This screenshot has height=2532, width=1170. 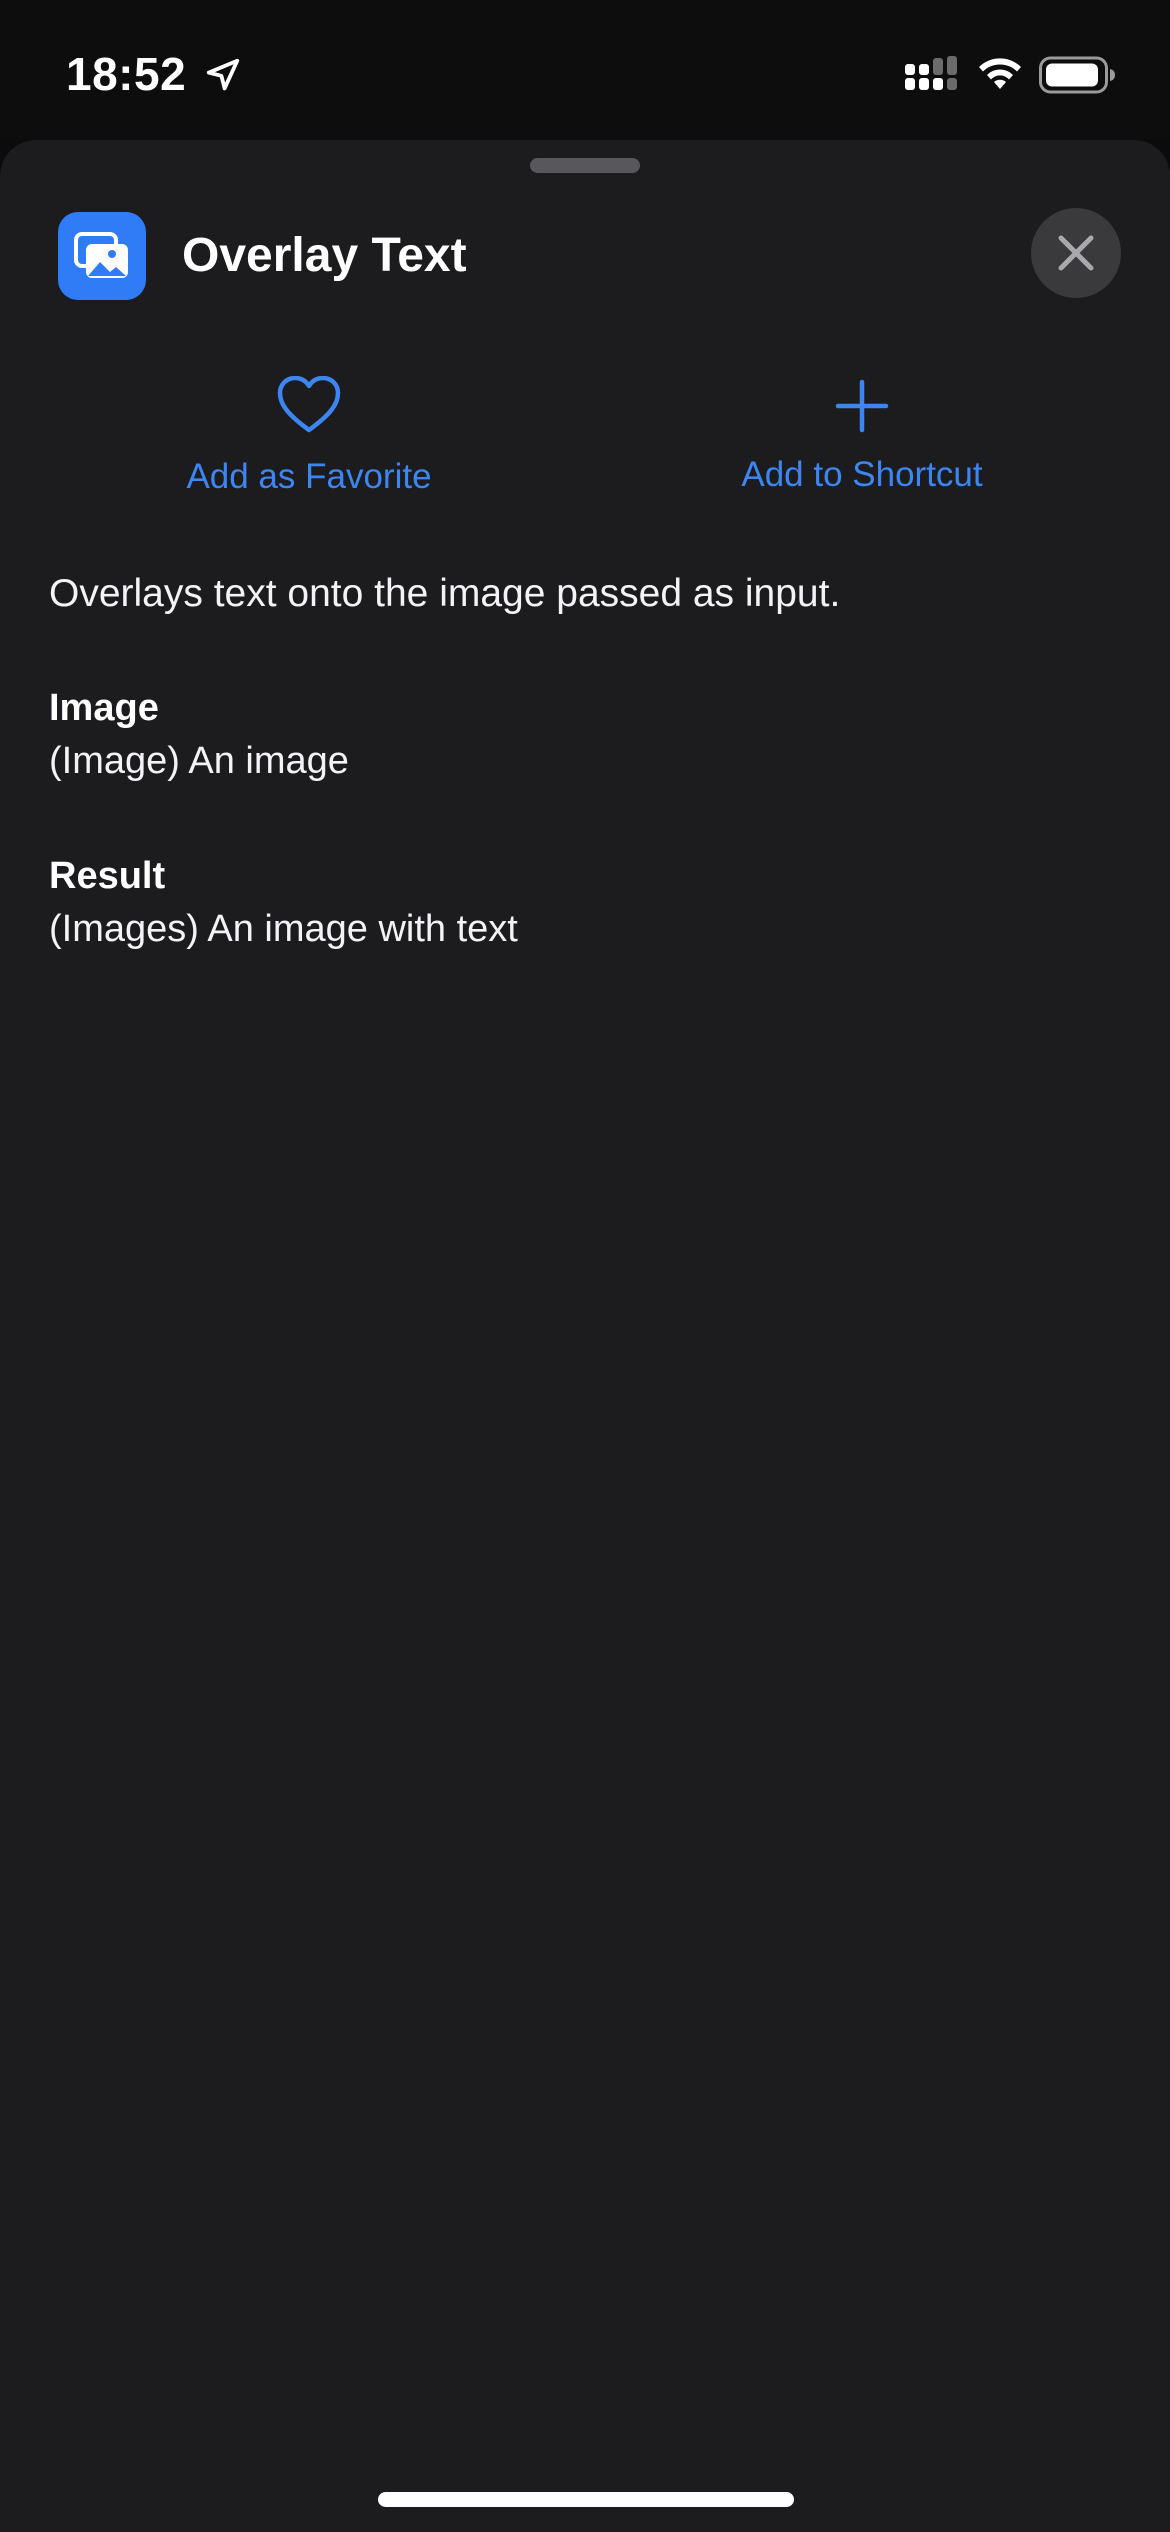 What do you see at coordinates (102, 256) in the screenshot?
I see `photos-icon` at bounding box center [102, 256].